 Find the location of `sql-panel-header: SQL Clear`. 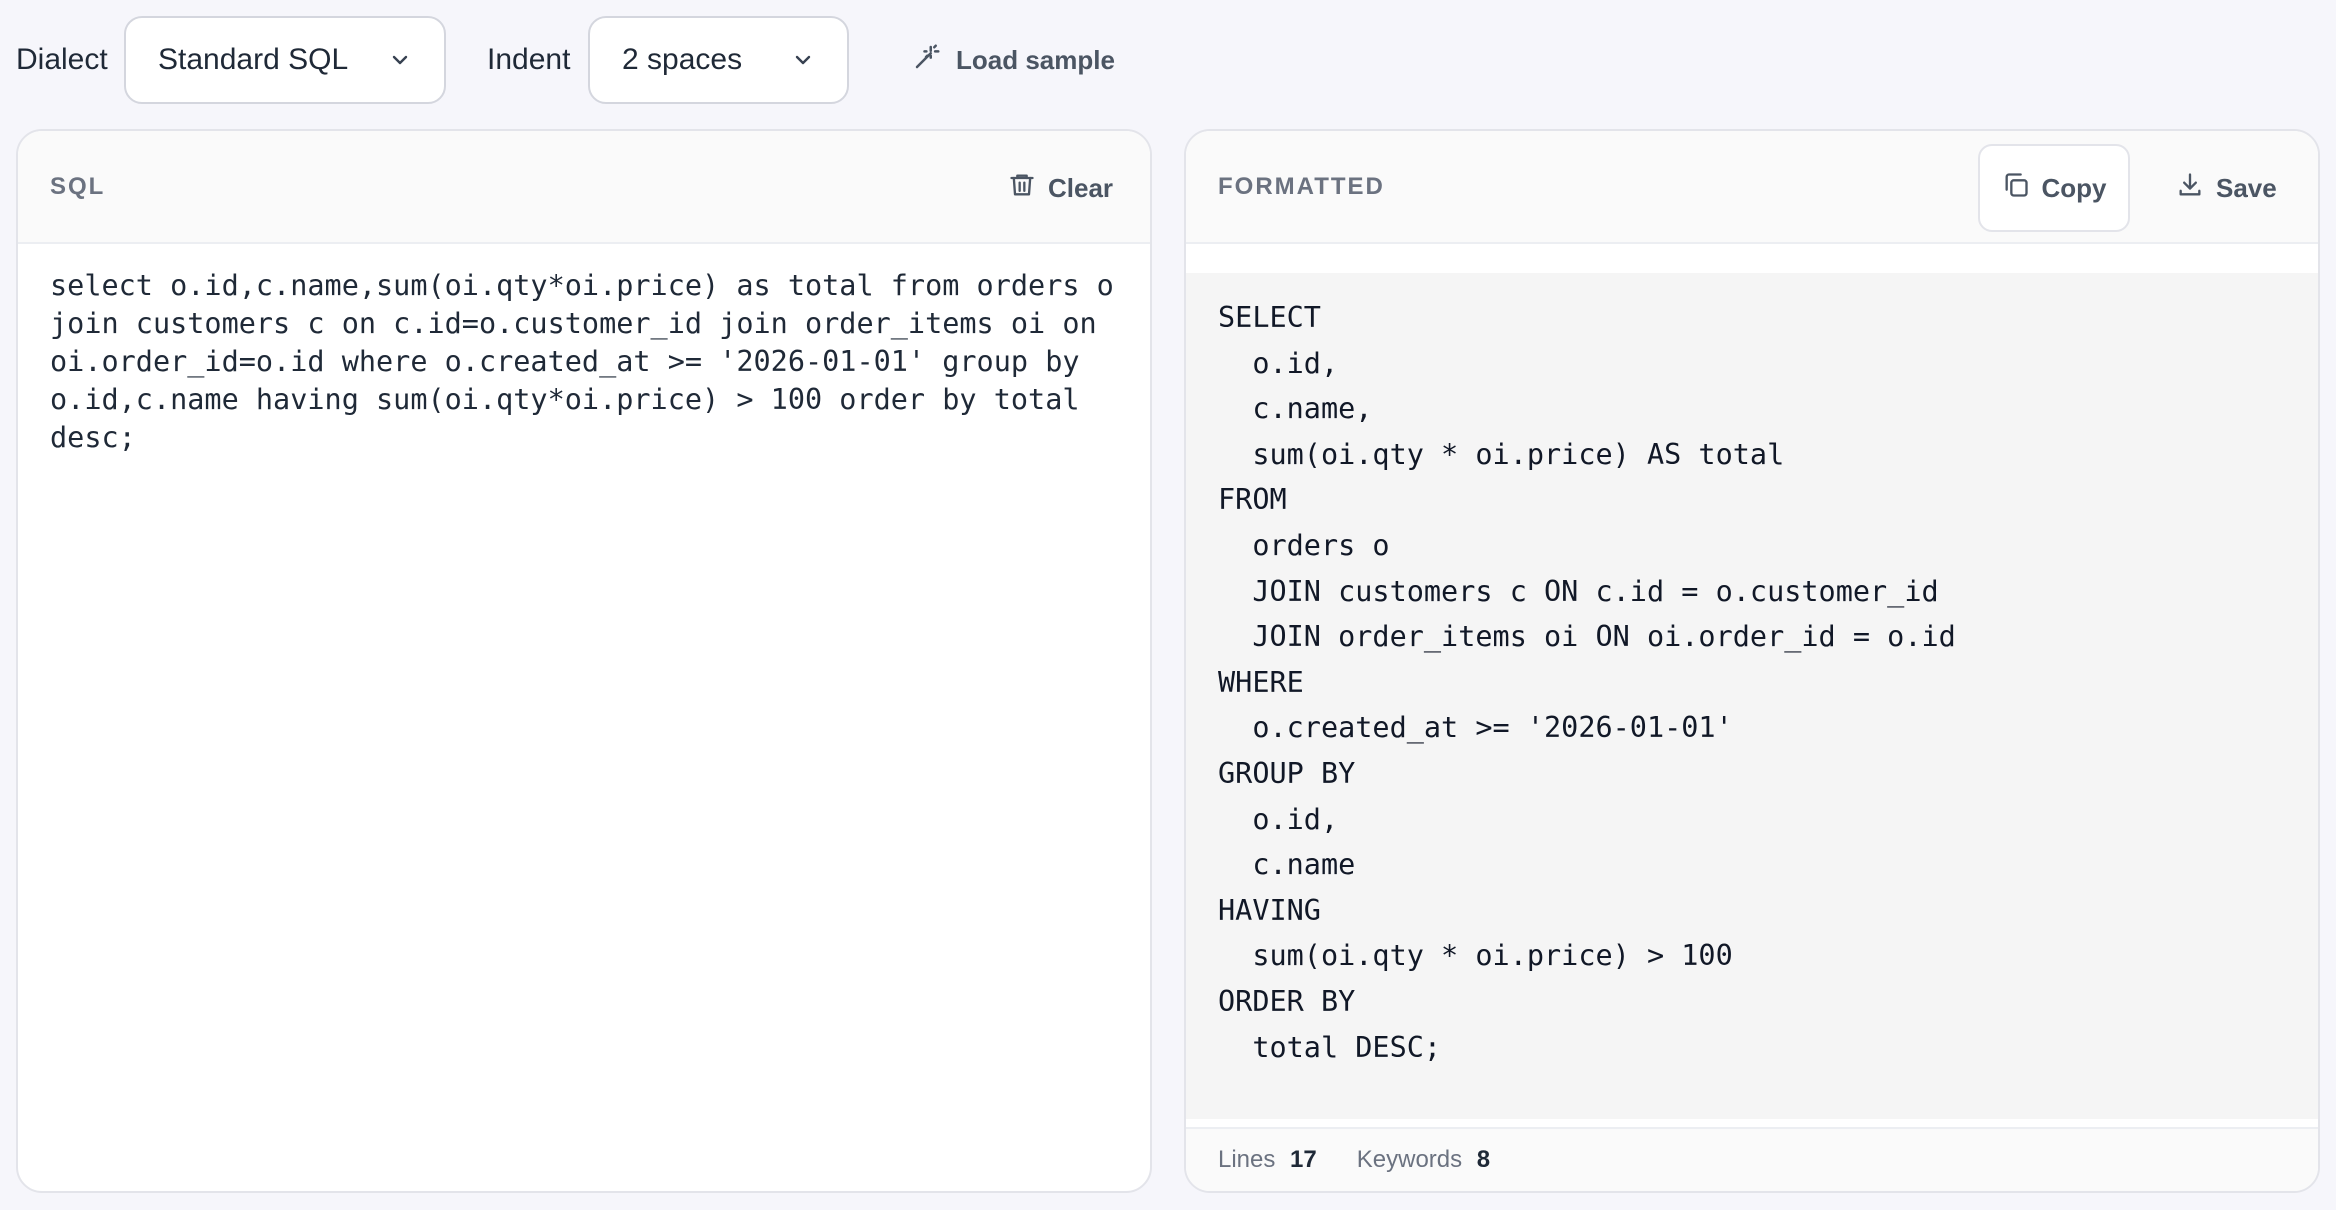

sql-panel-header: SQL Clear is located at coordinates (584, 187).